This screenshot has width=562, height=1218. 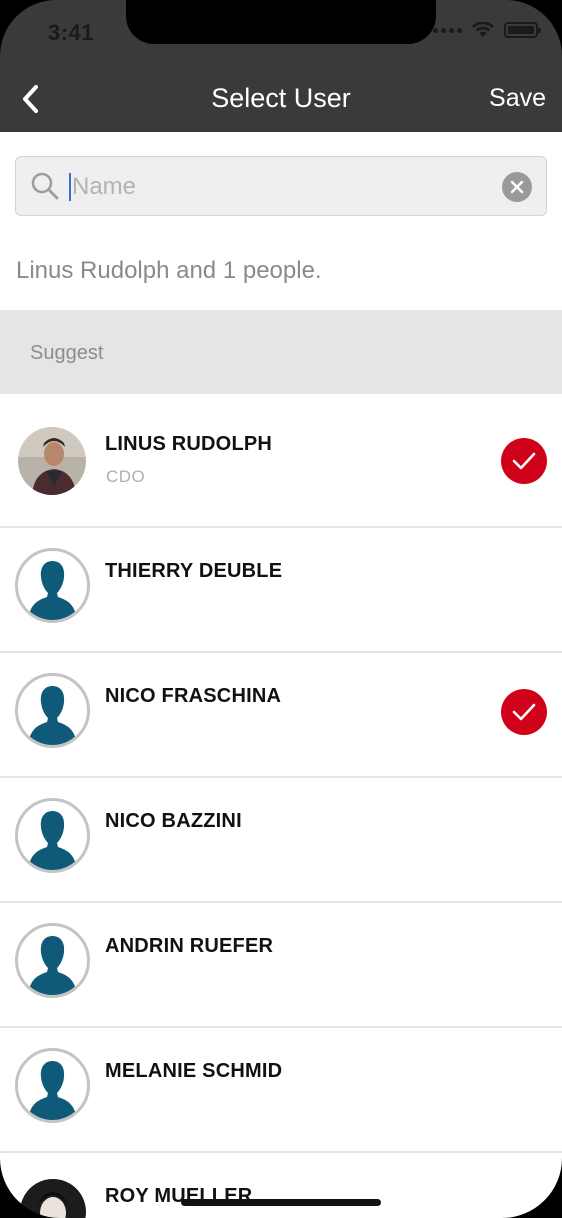 I want to click on page-title: Select User, so click(x=281, y=98).